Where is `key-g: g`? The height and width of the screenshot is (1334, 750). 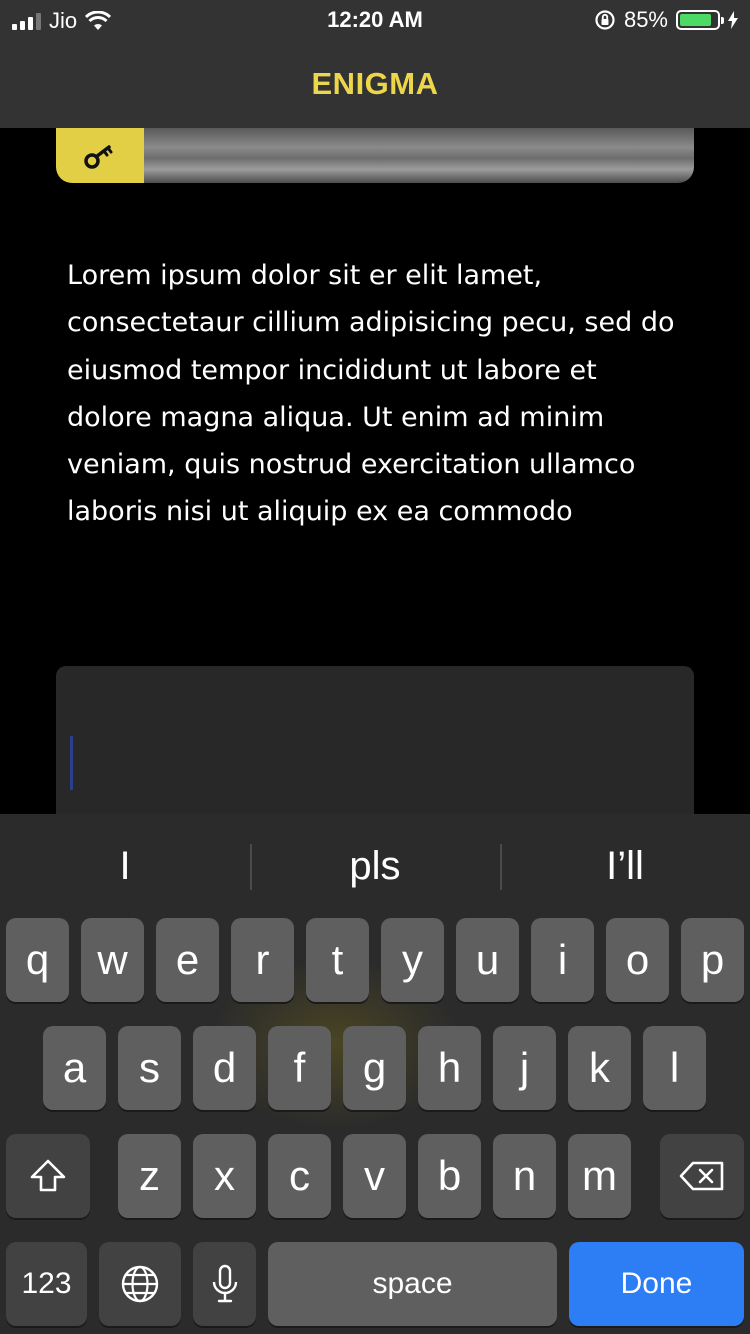 key-g: g is located at coordinates (374, 1068).